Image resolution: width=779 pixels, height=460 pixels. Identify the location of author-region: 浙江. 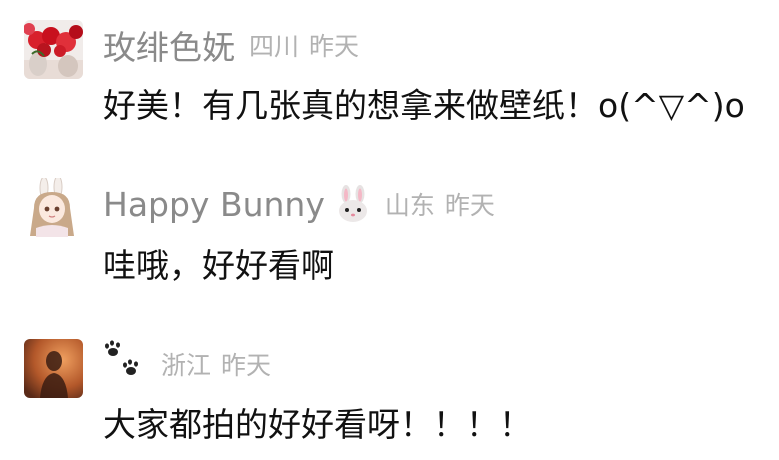
(186, 365).